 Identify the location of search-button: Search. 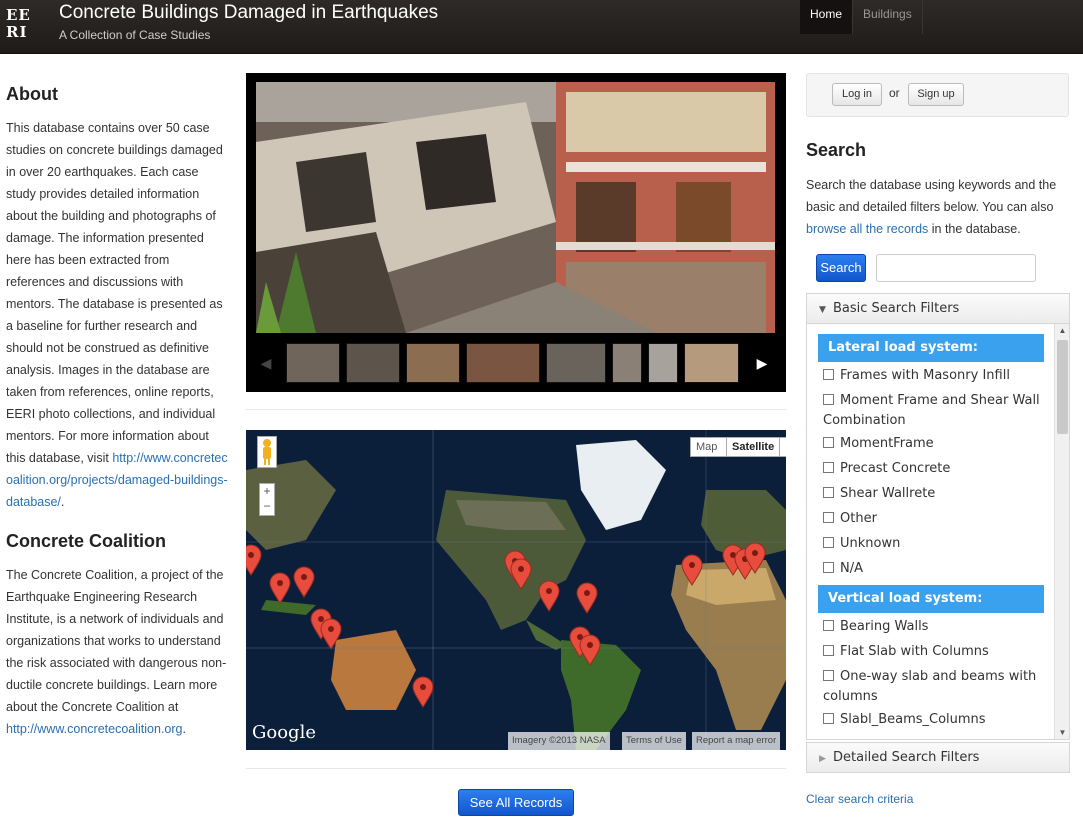
(841, 268).